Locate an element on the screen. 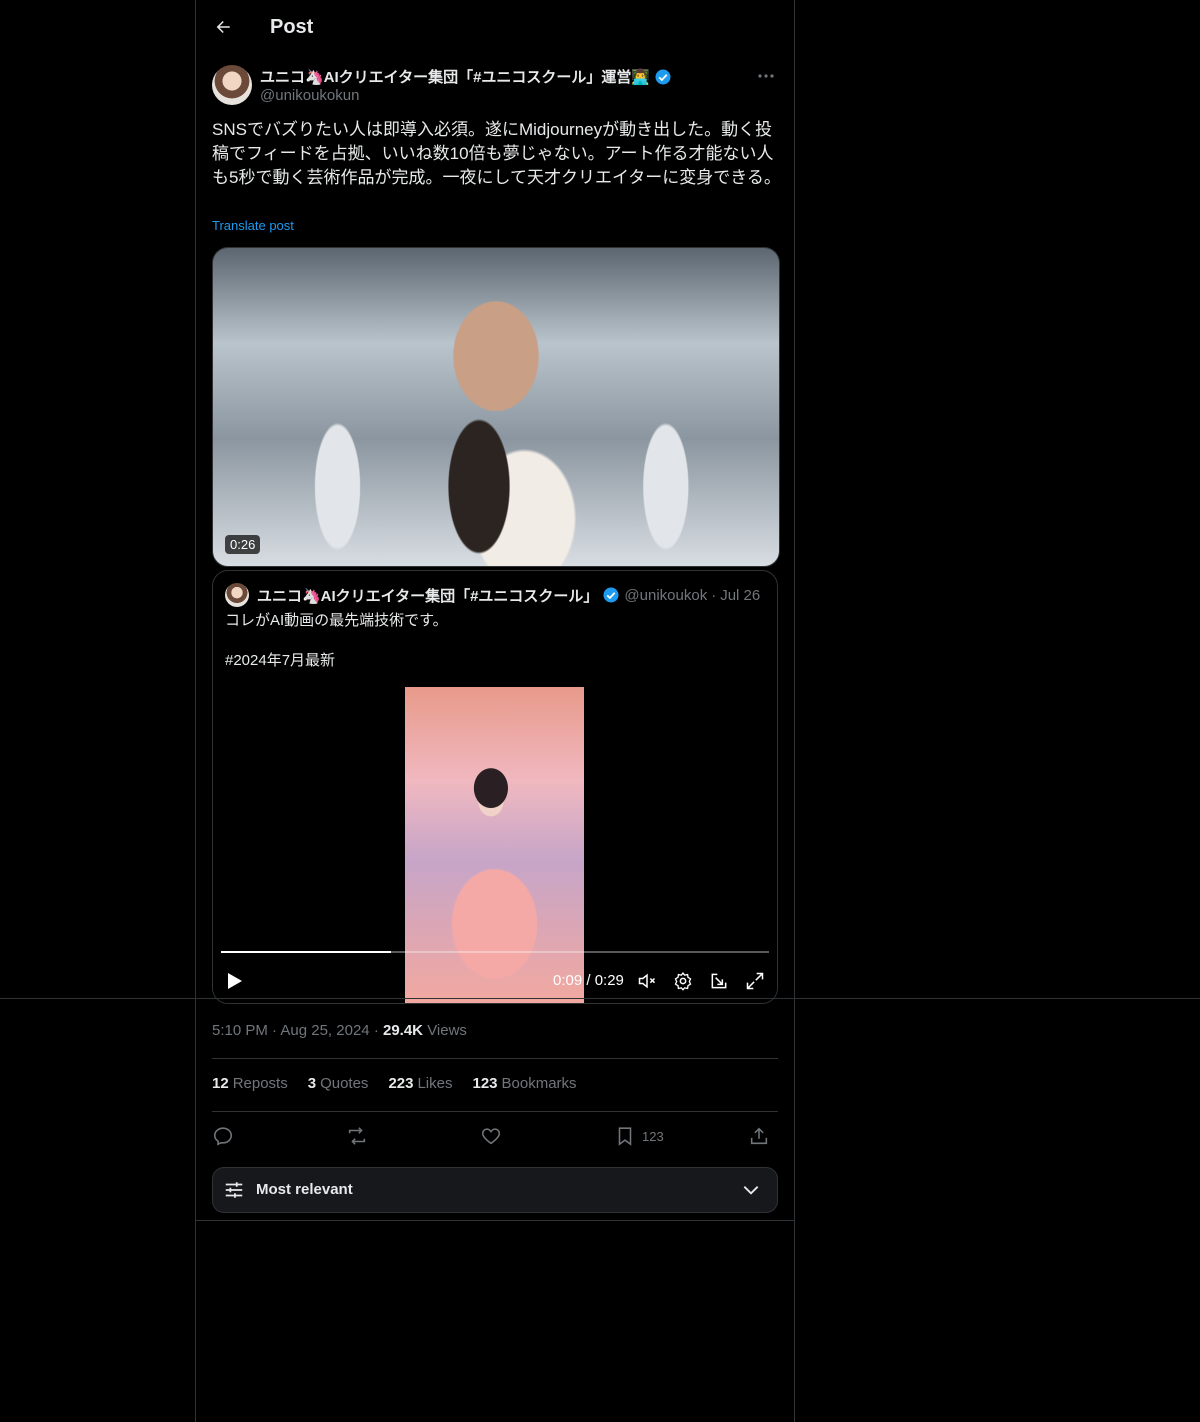 The height and width of the screenshot is (1422, 1200). post-stats: 12 Reposts 3 Quotes 223 Likes 123 Bookmarks is located at coordinates (394, 1083).